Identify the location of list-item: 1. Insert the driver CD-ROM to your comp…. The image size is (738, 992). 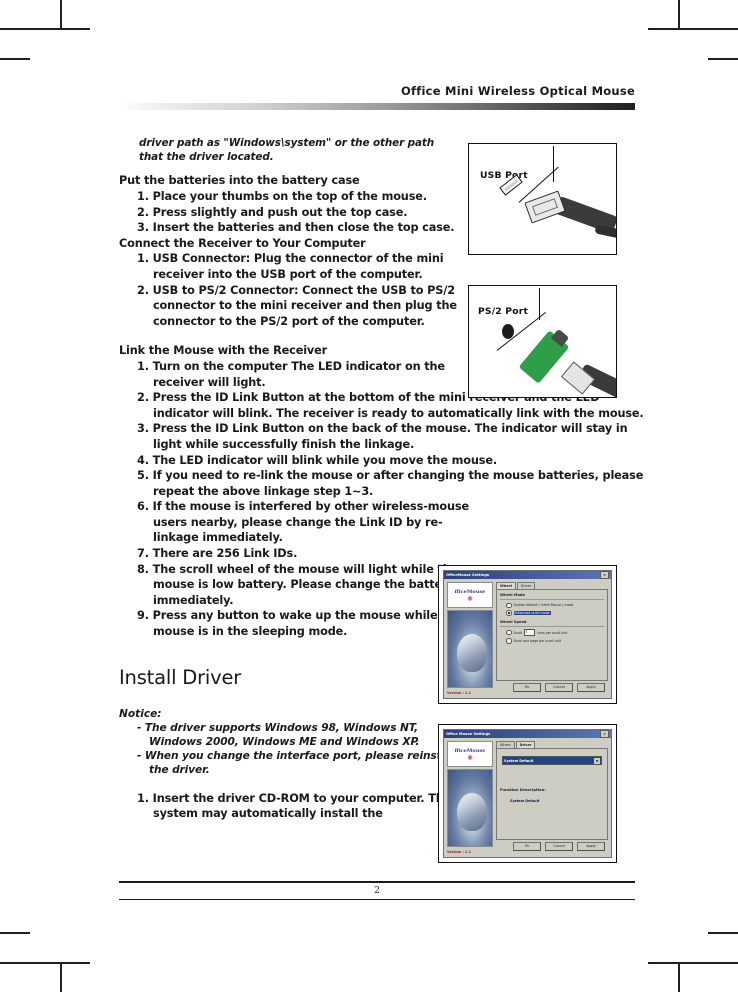
(304, 806).